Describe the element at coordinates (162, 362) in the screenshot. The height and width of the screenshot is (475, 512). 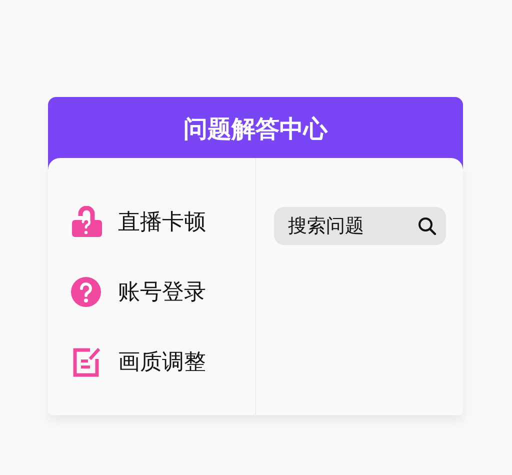
I see `topic-link: 画质调整` at that location.